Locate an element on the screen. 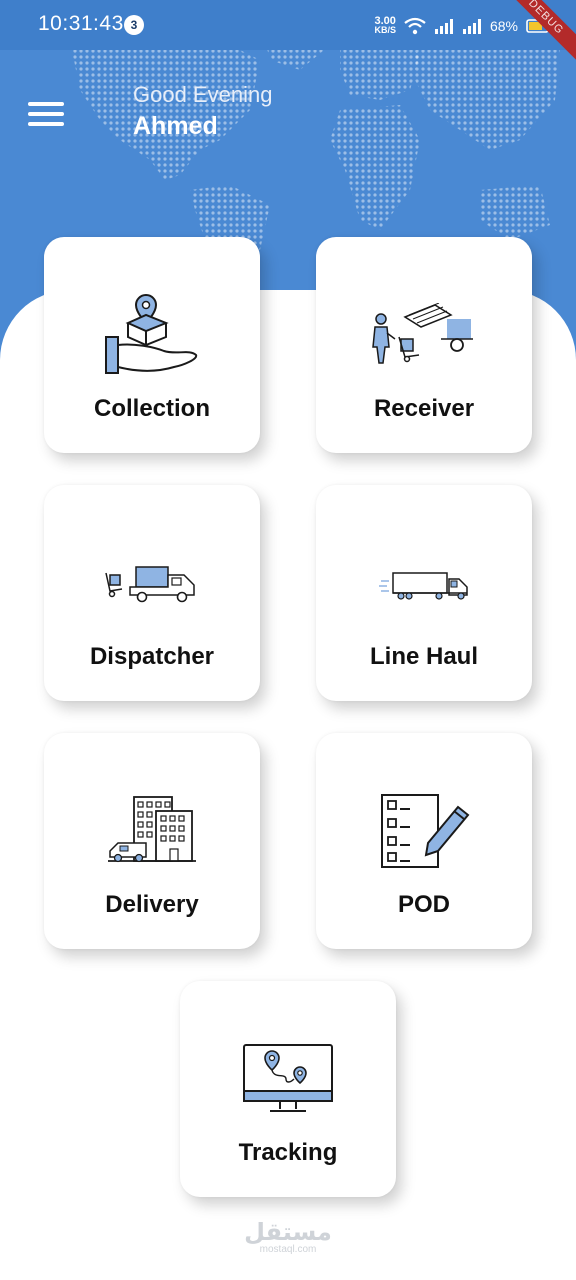  delivery-card: Delivery is located at coordinates (152, 841).